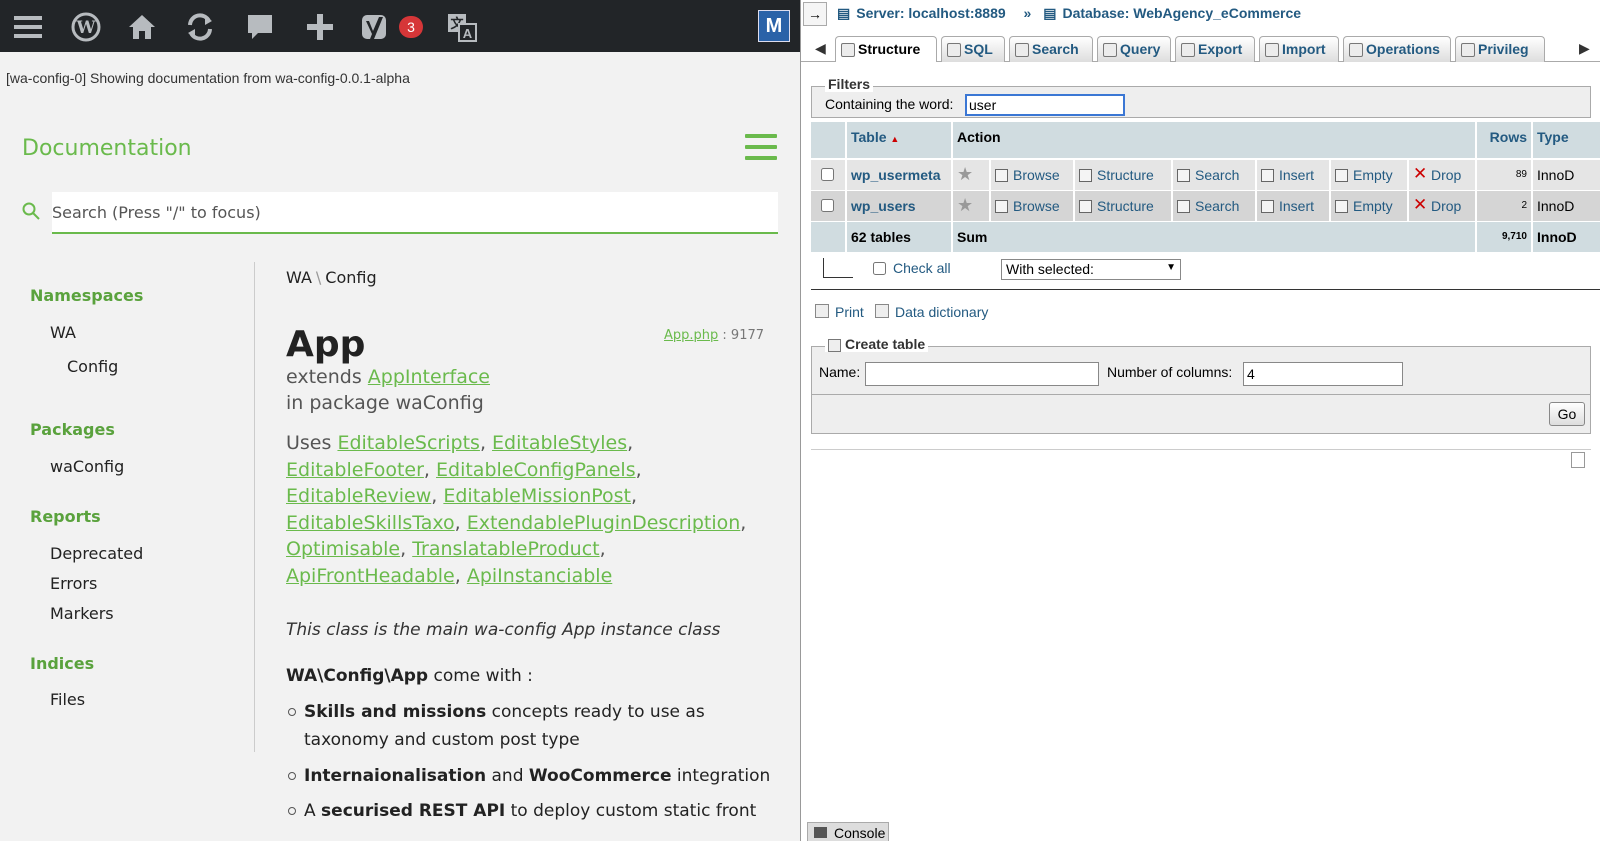  What do you see at coordinates (849, 312) in the screenshot?
I see `print-link: Print` at bounding box center [849, 312].